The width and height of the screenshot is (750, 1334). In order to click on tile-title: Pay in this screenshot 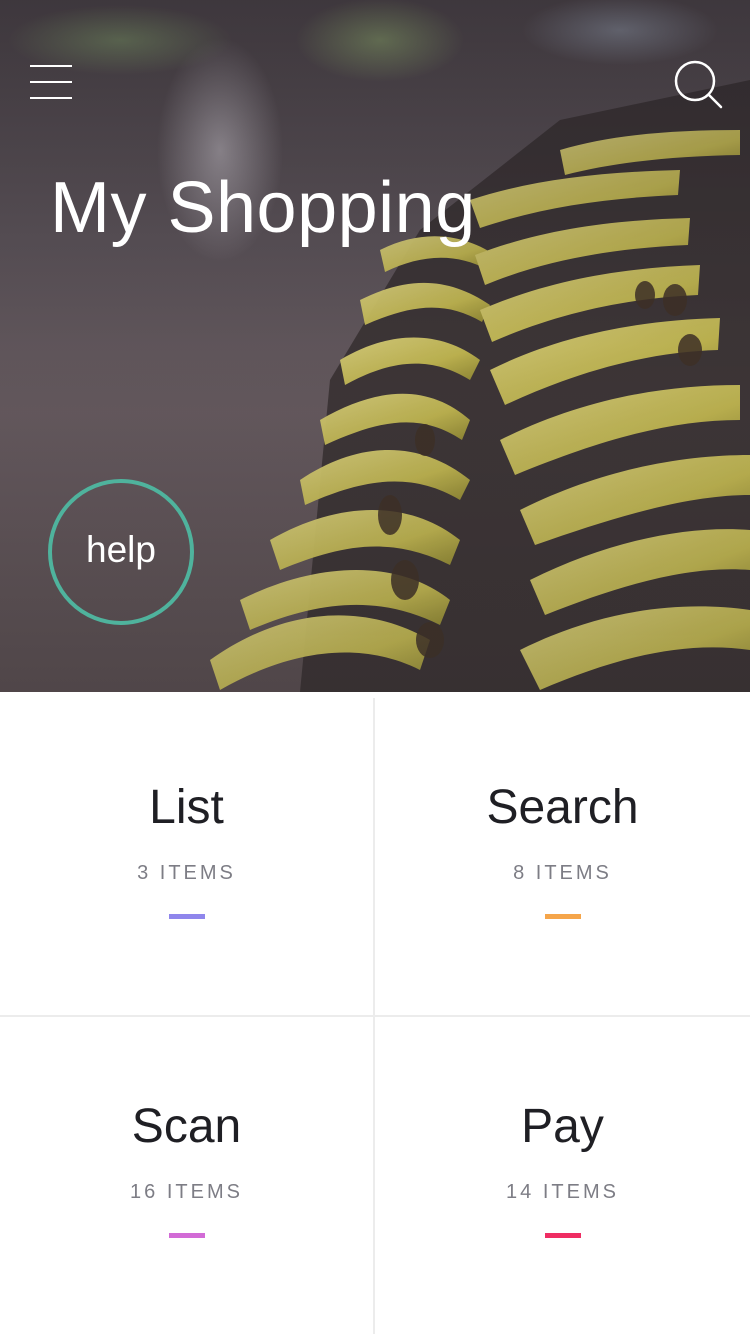, I will do `click(562, 1126)`.